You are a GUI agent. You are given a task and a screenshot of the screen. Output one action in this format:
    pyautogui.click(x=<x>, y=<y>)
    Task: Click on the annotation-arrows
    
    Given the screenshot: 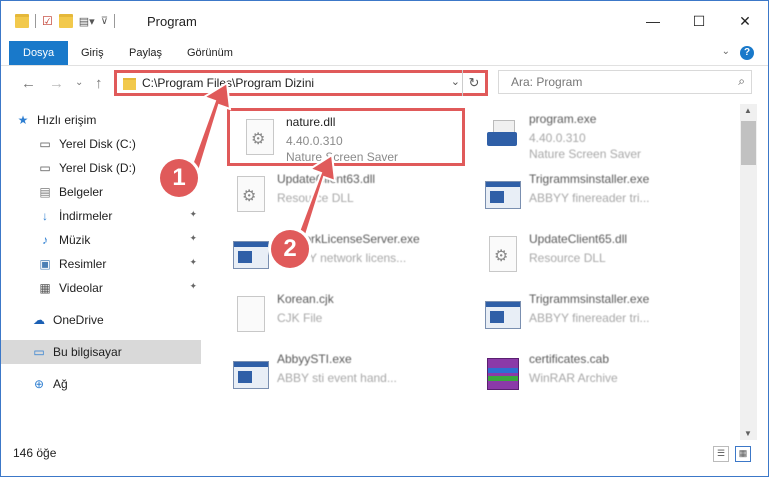 What is the action you would take?
    pyautogui.click(x=262, y=162)
    